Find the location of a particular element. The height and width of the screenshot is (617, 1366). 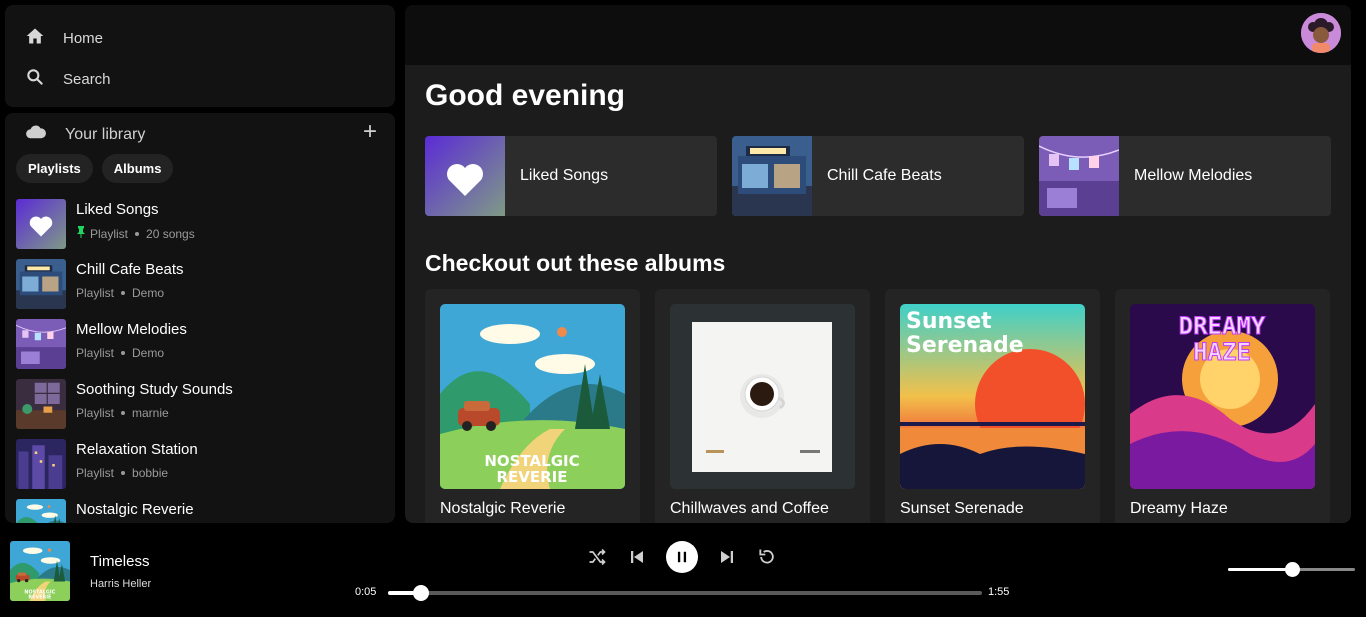

library-item-title: Nostalgic Reverie is located at coordinates (135, 509).